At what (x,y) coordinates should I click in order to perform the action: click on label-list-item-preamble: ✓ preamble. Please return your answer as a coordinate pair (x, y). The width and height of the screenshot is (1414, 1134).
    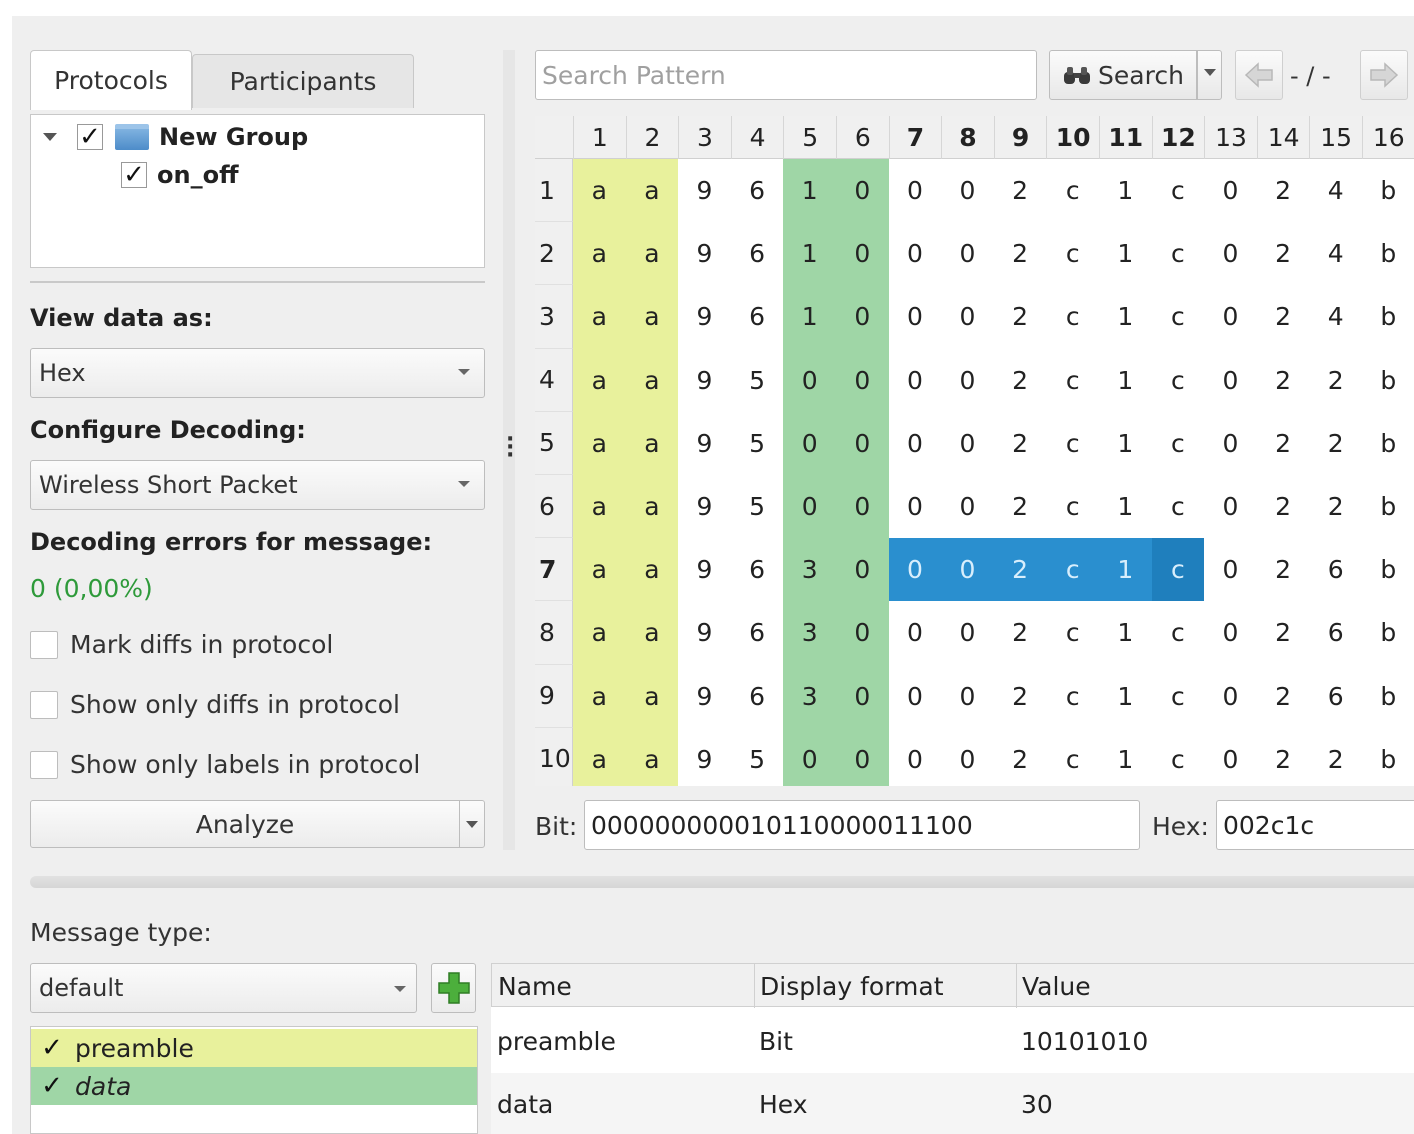
    Looking at the image, I should click on (254, 1048).